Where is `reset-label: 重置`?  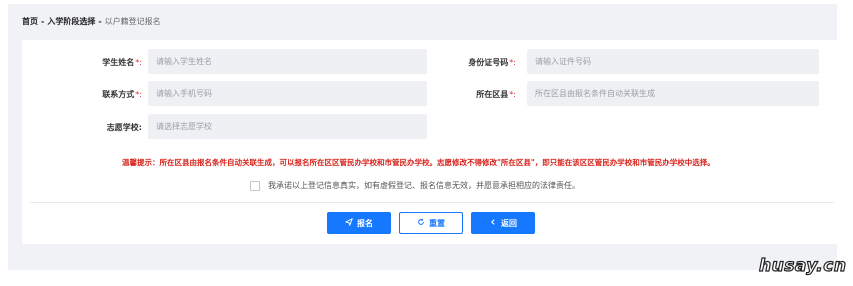 reset-label: 重置 is located at coordinates (437, 223).